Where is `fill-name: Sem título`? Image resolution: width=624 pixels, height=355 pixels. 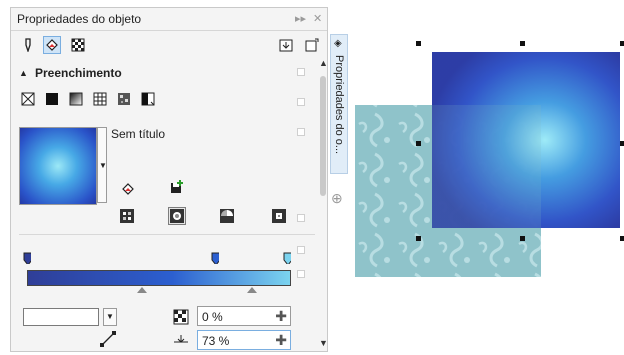 fill-name: Sem título is located at coordinates (138, 134).